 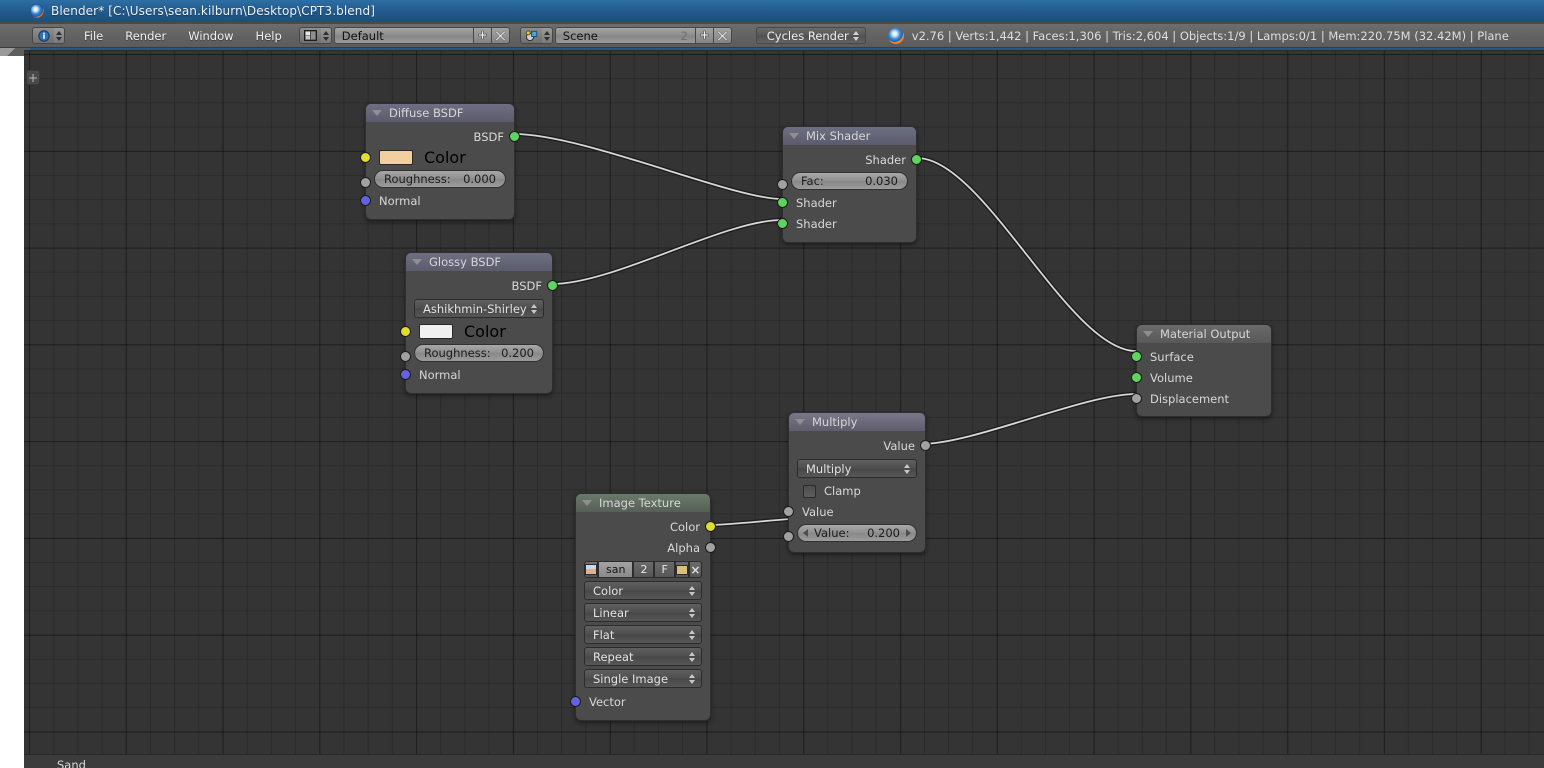 I want to click on output-label-bsdf: BSDF, so click(x=526, y=285).